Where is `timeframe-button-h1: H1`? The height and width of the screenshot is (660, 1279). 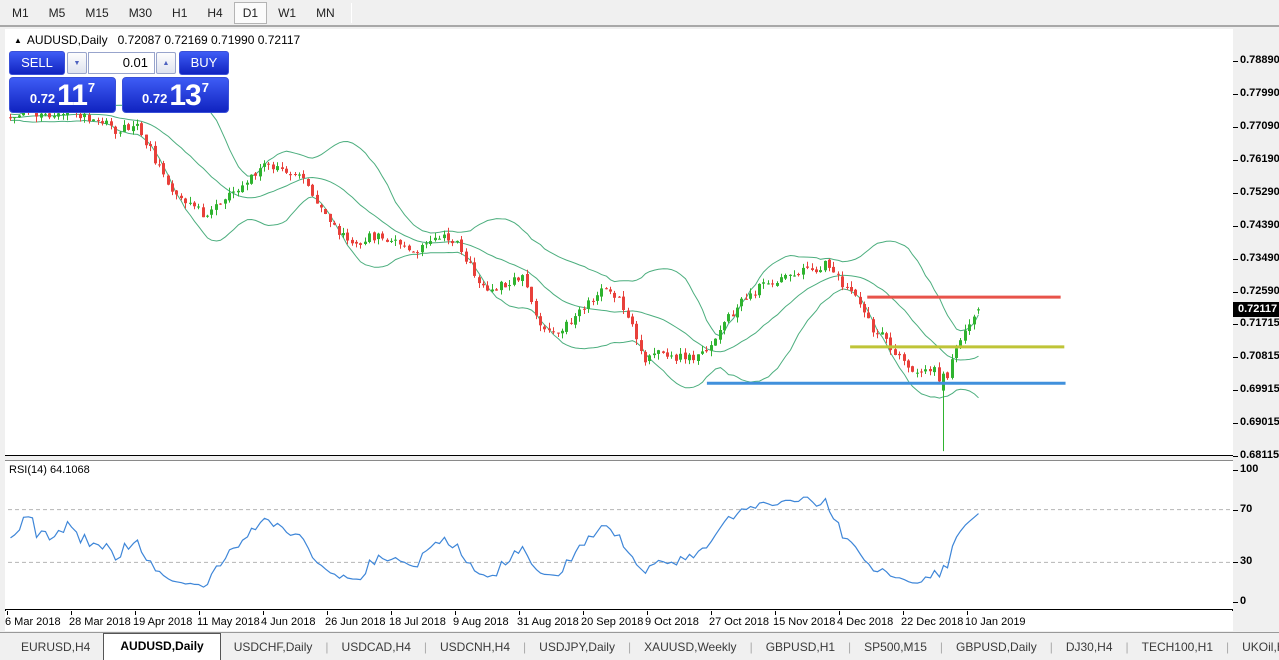
timeframe-button-h1: H1 is located at coordinates (179, 13).